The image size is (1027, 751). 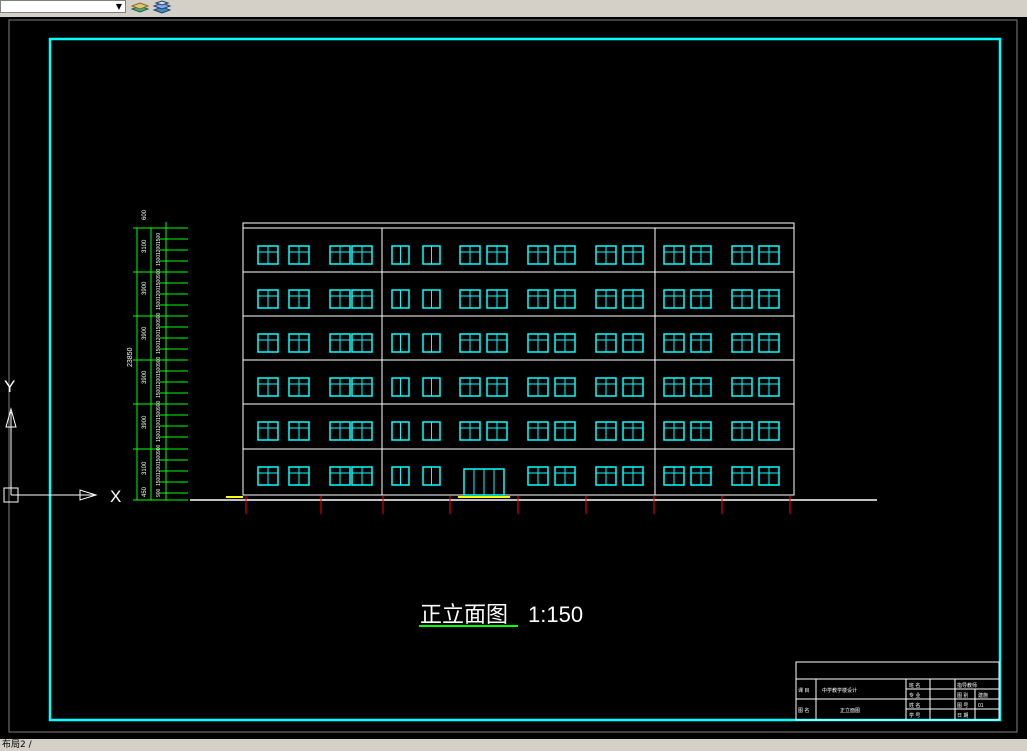 What do you see at coordinates (914, 715) in the screenshot?
I see `title-block-field: 学 号` at bounding box center [914, 715].